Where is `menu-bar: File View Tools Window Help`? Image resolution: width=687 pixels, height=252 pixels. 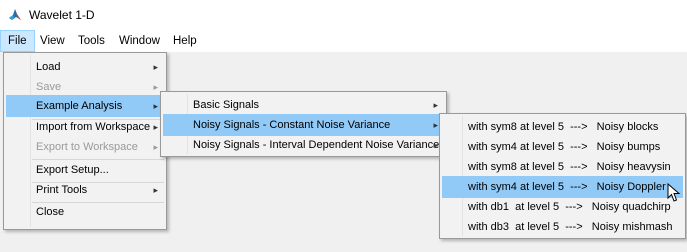
menu-bar: File View Tools Window Help is located at coordinates (343, 41).